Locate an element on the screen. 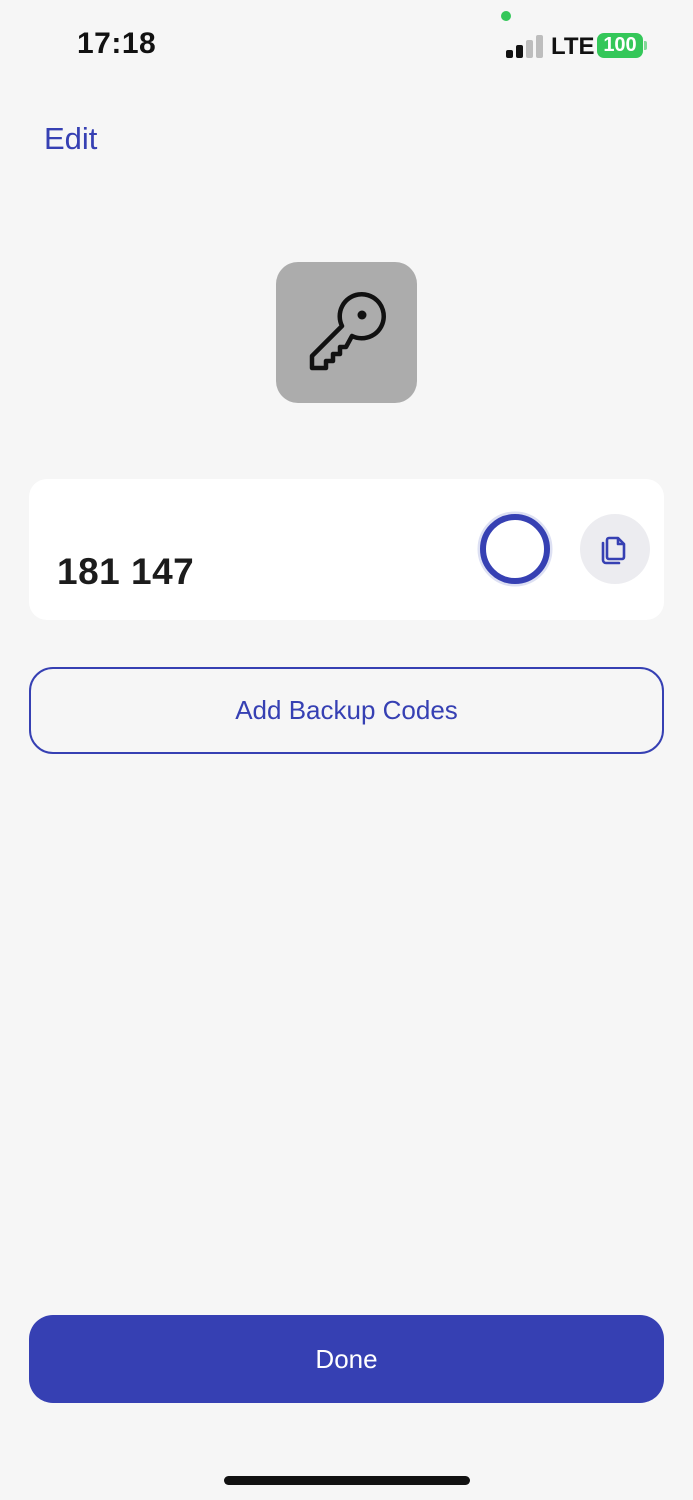 The height and width of the screenshot is (1500, 693). battery-level: 100 is located at coordinates (620, 45).